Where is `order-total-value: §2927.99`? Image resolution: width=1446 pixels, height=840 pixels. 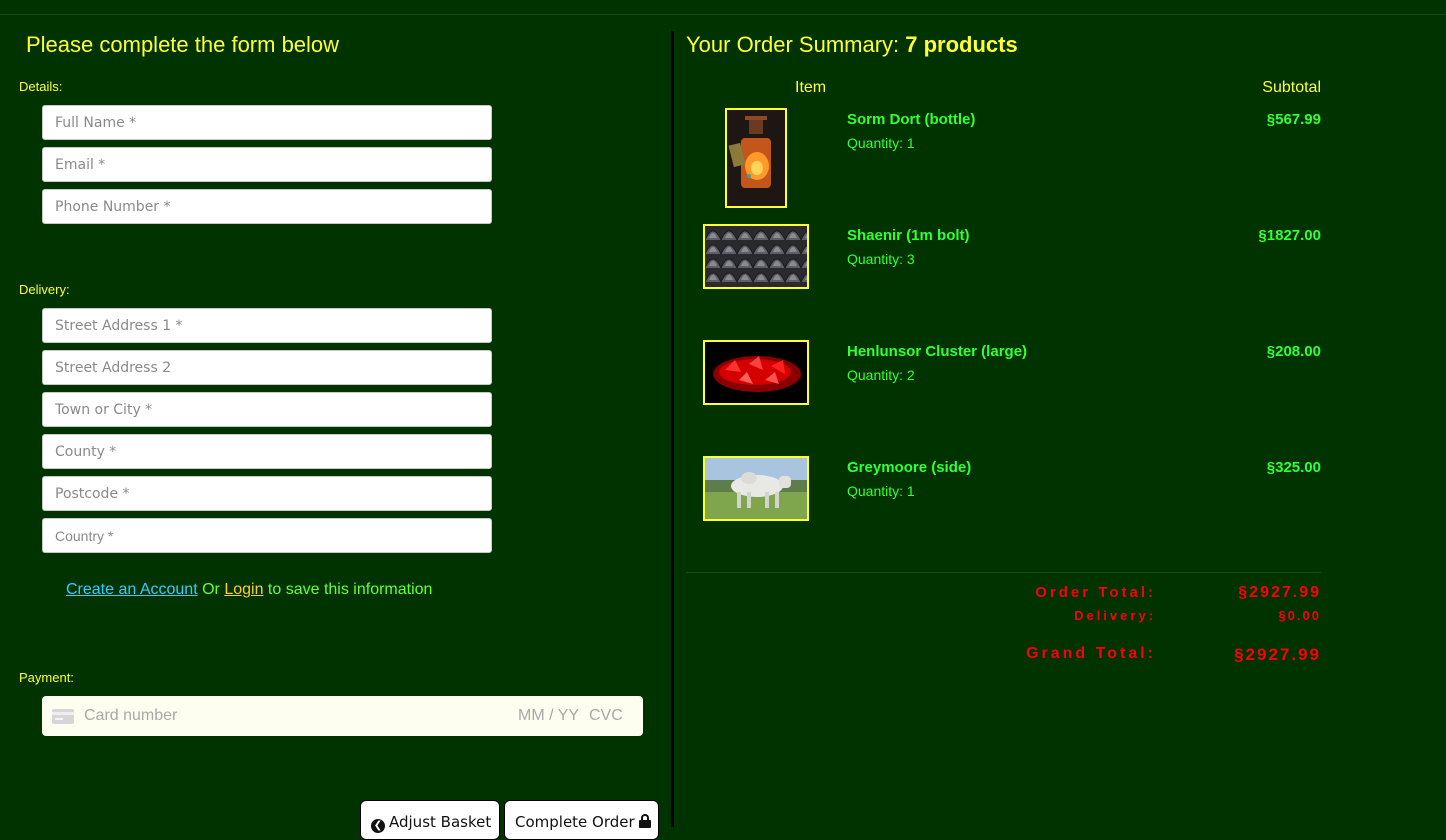
order-total-value: §2927.99 is located at coordinates (1279, 592).